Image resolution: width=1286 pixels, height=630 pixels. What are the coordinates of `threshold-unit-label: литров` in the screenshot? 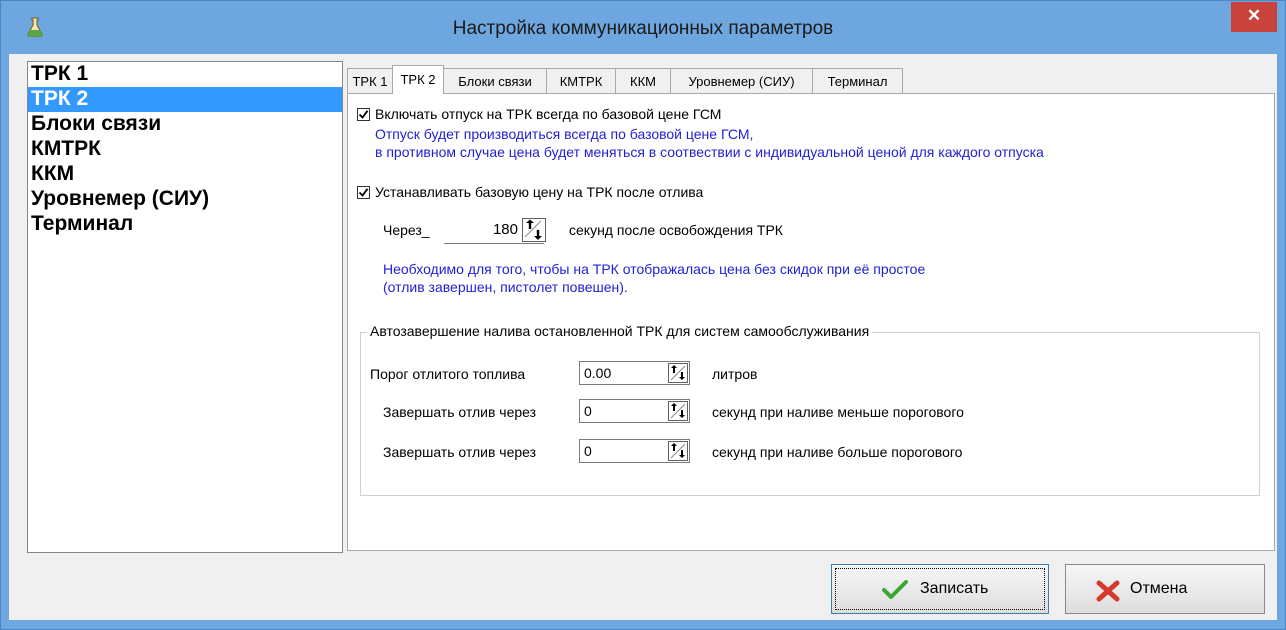 It's located at (735, 374).